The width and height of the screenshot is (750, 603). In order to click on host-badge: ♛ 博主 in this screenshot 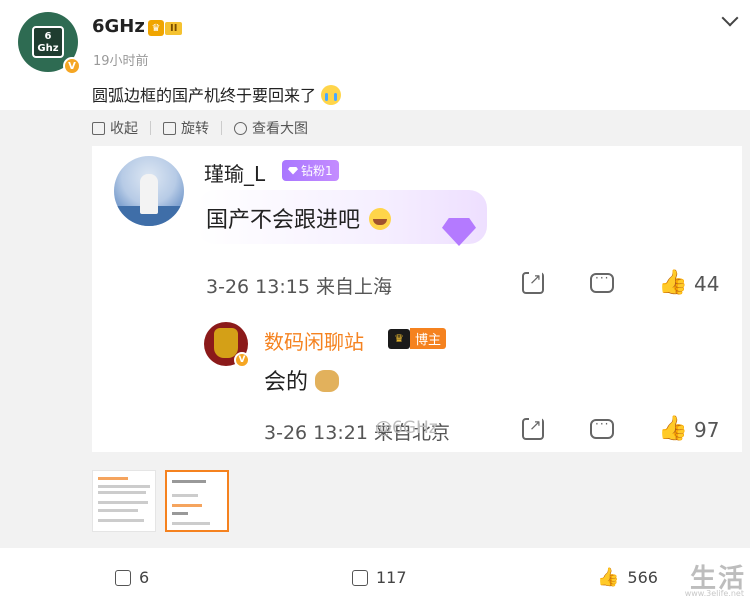, I will do `click(417, 338)`.